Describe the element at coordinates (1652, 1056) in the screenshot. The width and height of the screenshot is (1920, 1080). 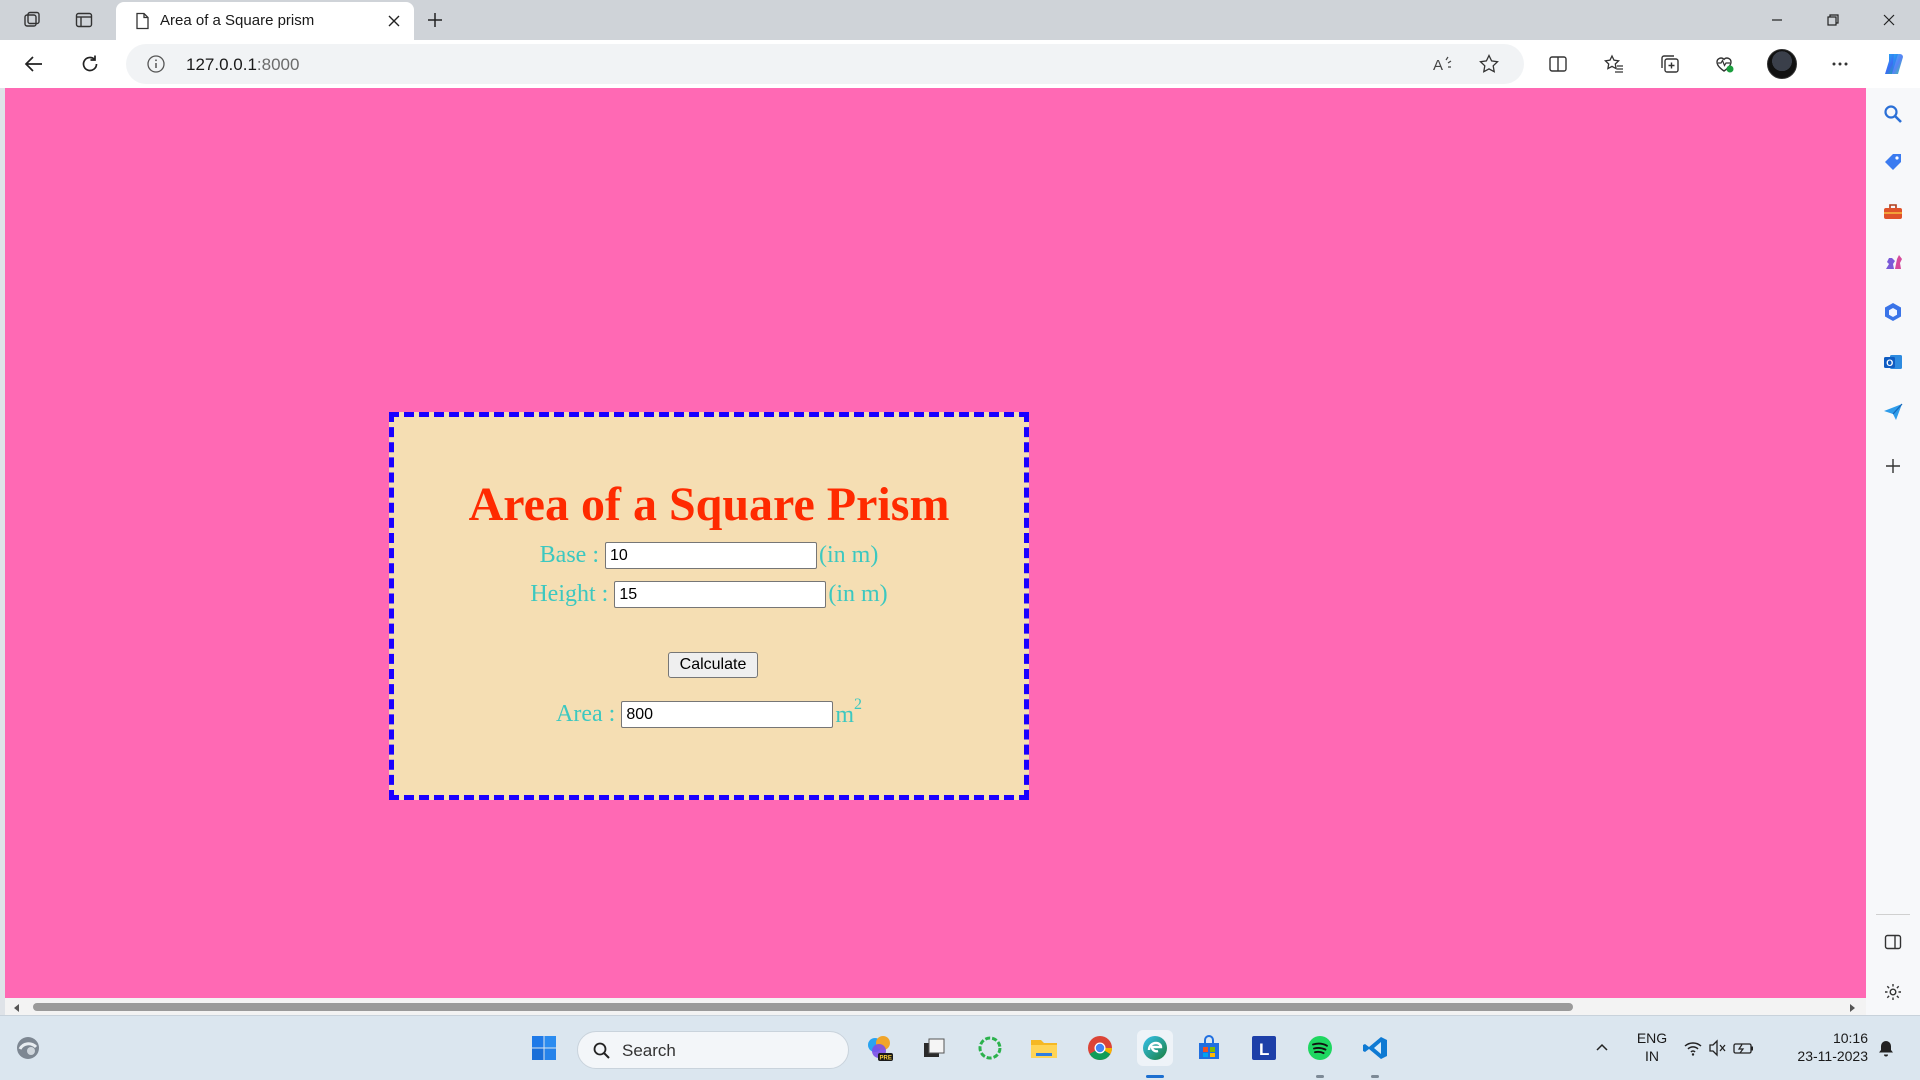
I see `region-code: IN` at that location.